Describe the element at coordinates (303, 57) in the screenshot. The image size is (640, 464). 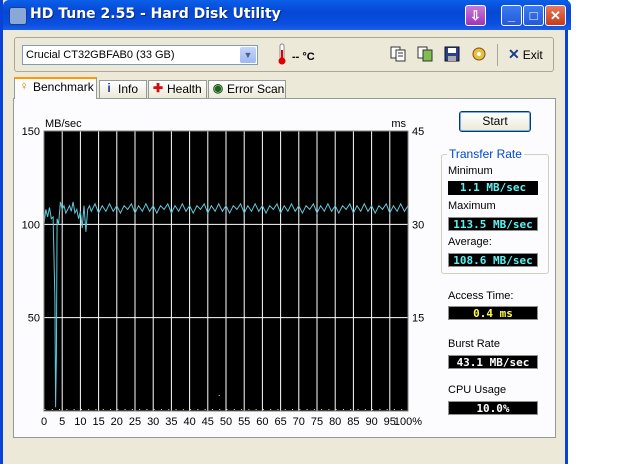
I see `temperature-readout: -- °C` at that location.